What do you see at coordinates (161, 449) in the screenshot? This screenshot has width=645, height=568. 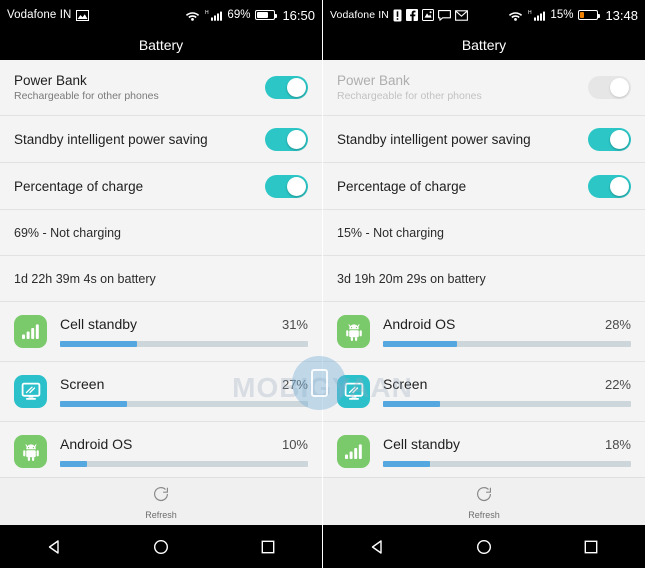 I see `usage-row-android-os: Android OS 10%` at bounding box center [161, 449].